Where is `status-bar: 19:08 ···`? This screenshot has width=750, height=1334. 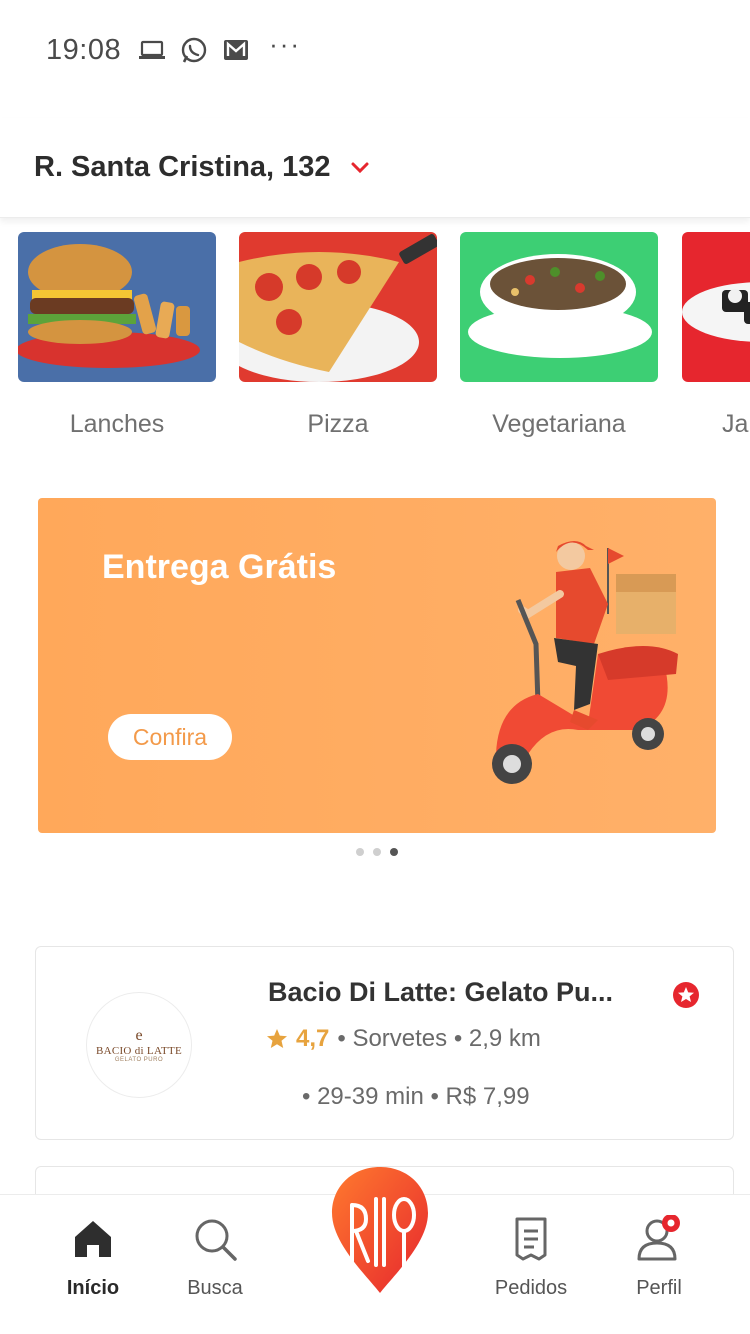 status-bar: 19:08 ··· is located at coordinates (375, 50).